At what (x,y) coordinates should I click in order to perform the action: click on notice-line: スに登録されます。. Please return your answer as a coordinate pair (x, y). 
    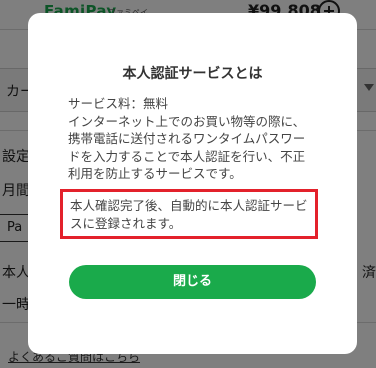
    Looking at the image, I should click on (126, 223).